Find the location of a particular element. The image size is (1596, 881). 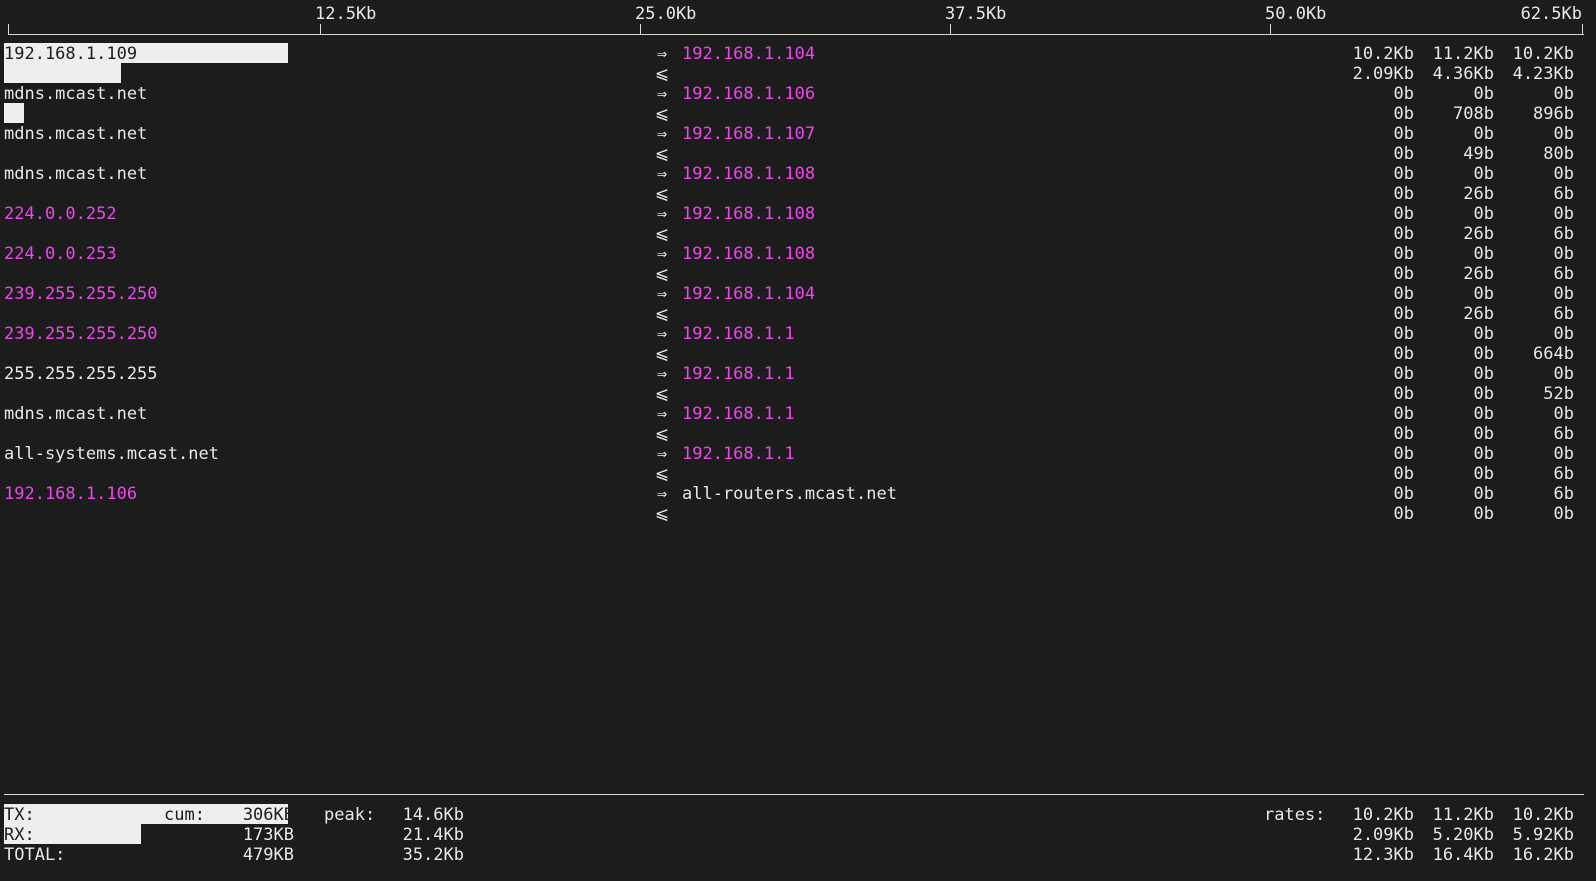

scale-axis is located at coordinates (796, 34).